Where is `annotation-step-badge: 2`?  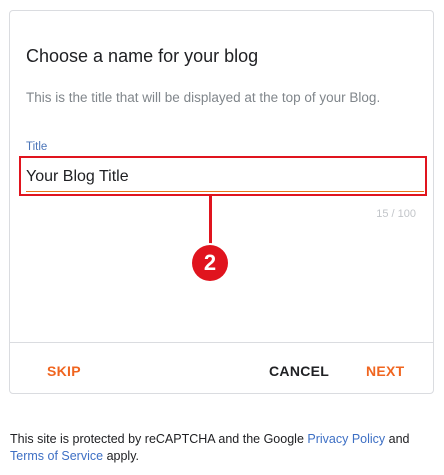 annotation-step-badge: 2 is located at coordinates (210, 263).